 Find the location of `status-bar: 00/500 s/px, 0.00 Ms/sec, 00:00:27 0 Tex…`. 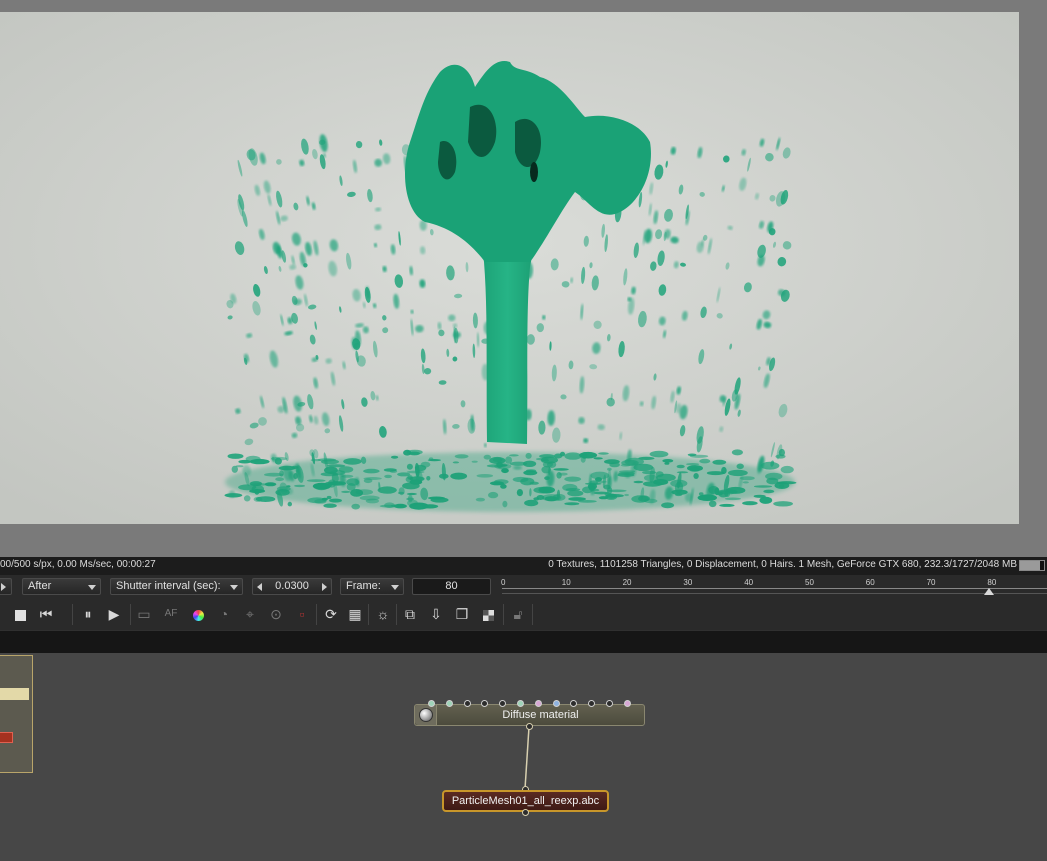

status-bar: 00/500 s/px, 0.00 Ms/sec, 00:00:27 0 Tex… is located at coordinates (523, 566).